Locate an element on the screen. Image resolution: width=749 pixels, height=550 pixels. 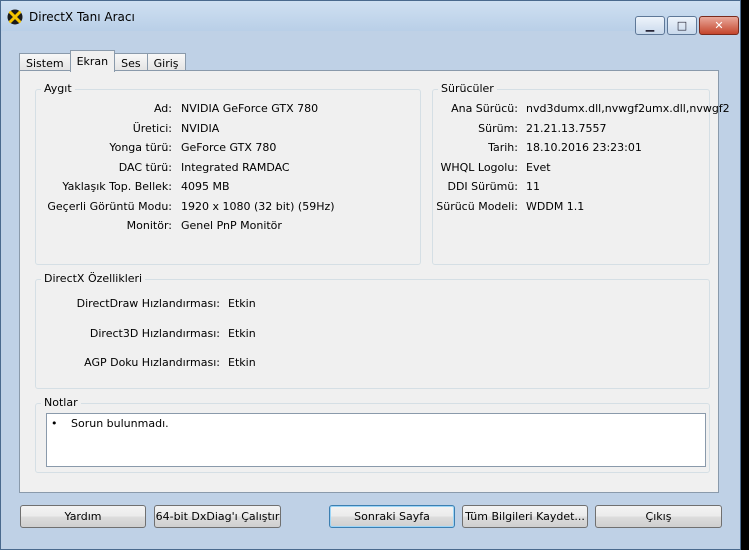
ddi-version-value: 11 is located at coordinates (533, 186).